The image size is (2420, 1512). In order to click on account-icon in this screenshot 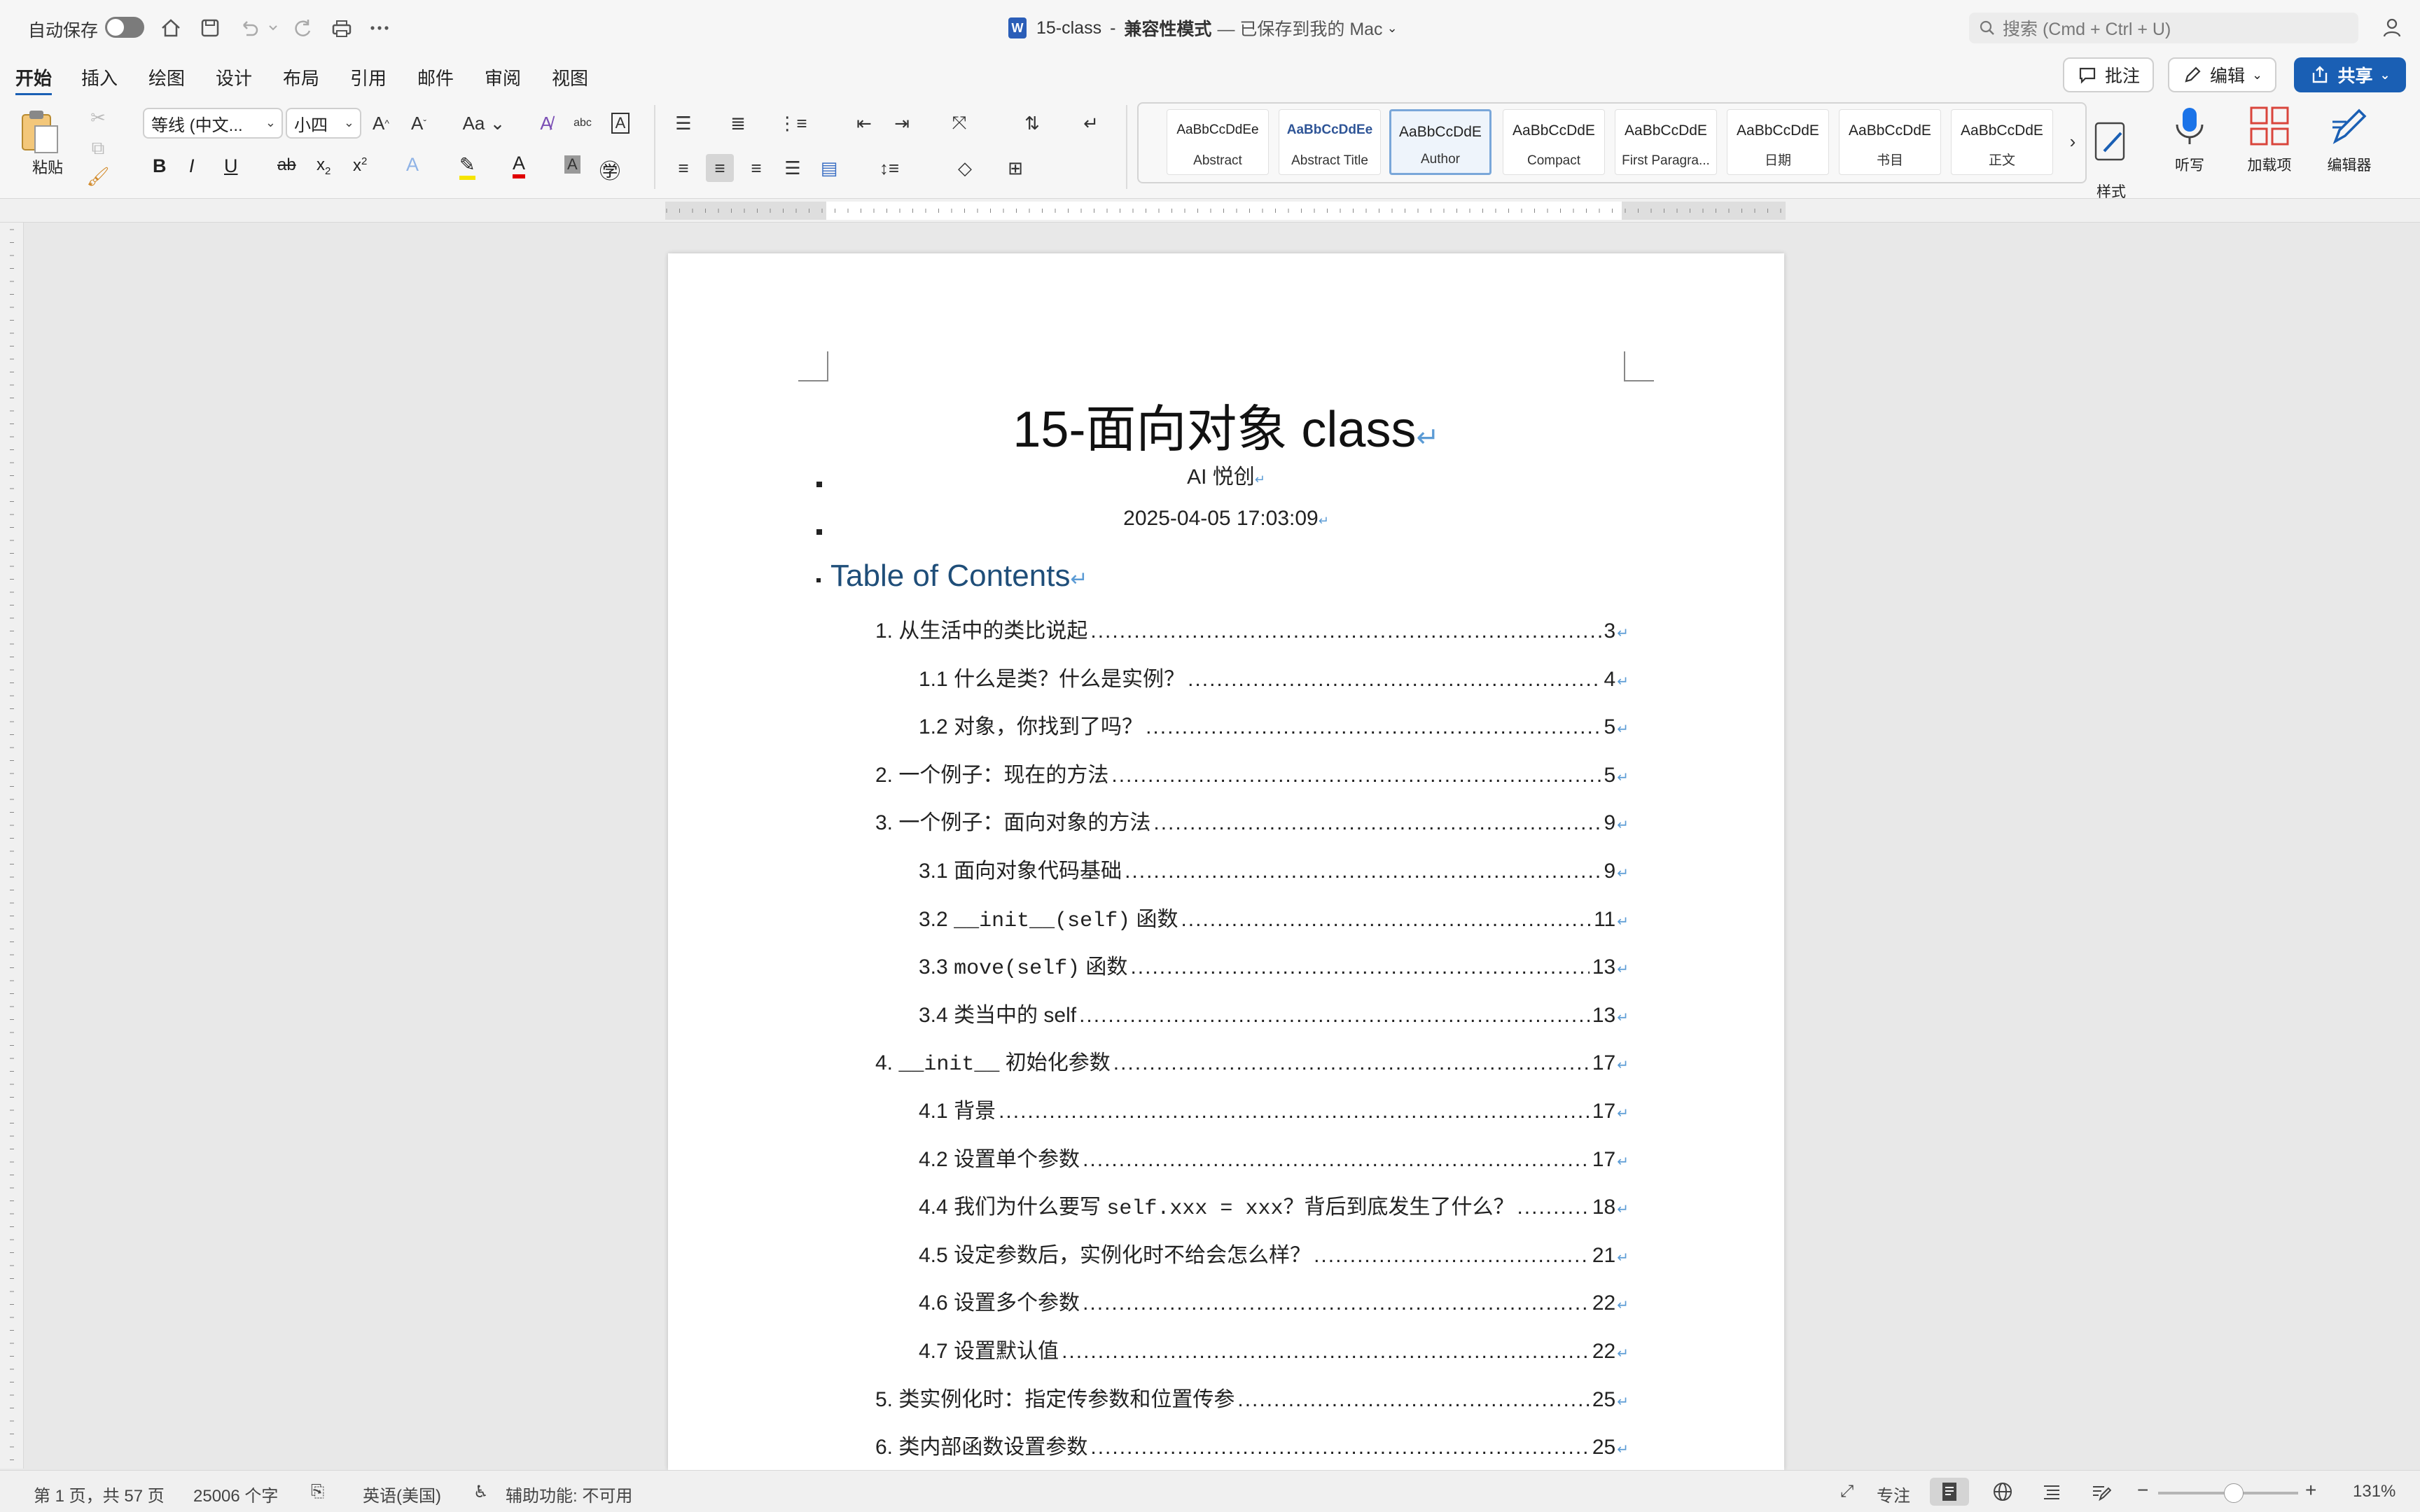, I will do `click(2392, 28)`.